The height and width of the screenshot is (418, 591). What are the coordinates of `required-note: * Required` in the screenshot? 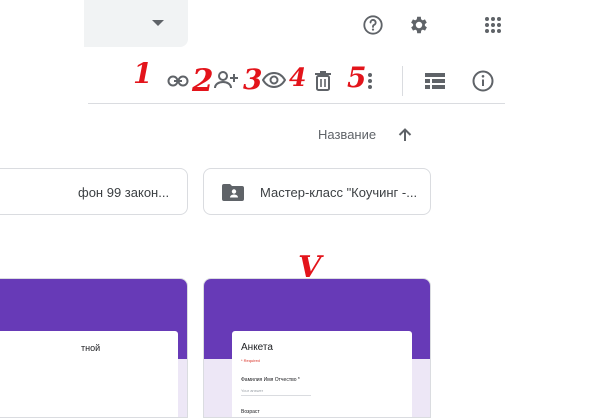 It's located at (250, 360).